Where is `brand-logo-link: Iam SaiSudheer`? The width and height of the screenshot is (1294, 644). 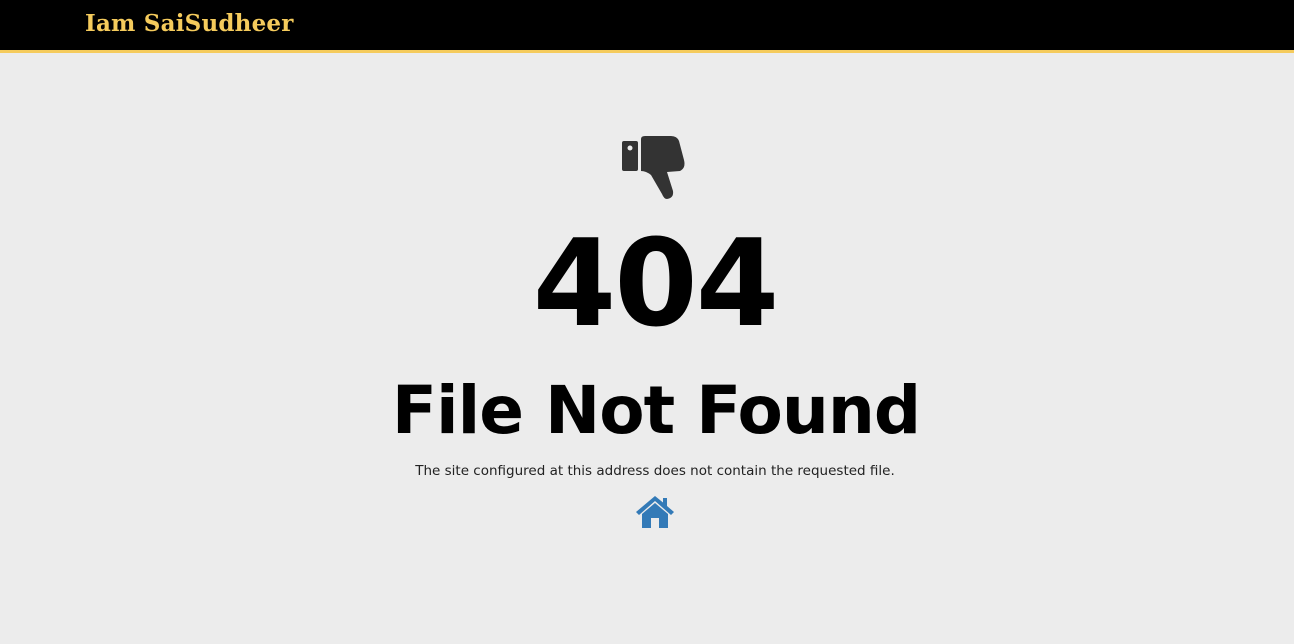 brand-logo-link: Iam SaiSudheer is located at coordinates (189, 24).